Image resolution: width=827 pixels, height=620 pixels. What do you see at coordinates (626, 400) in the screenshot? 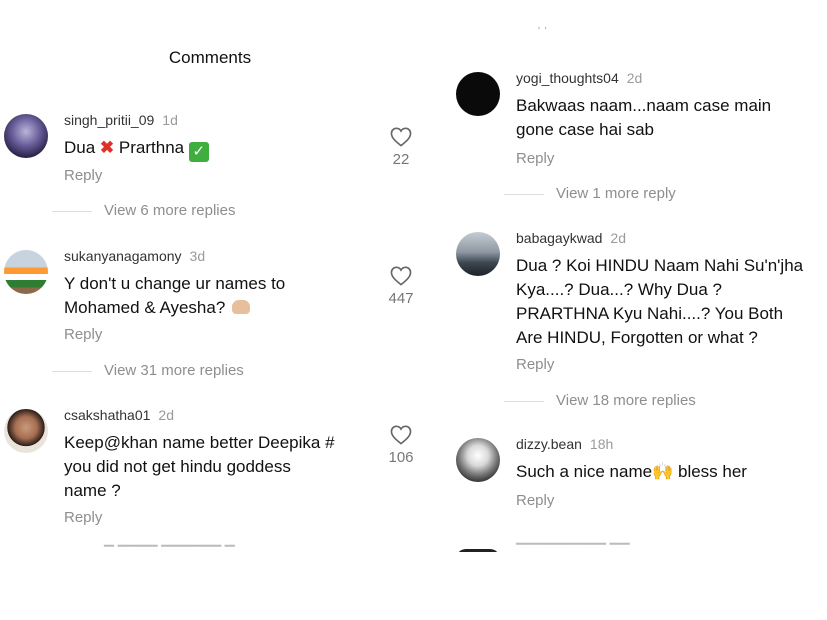
I see `view-more-label: View 18 more replies` at bounding box center [626, 400].